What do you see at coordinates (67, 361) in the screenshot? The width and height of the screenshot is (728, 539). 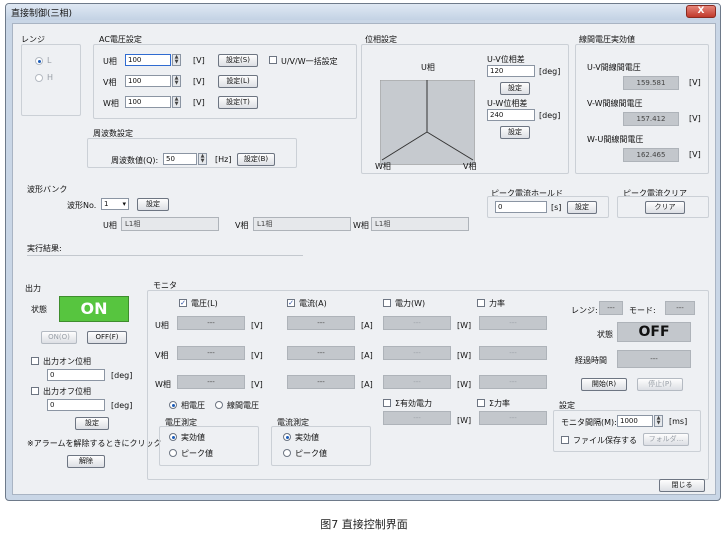 I see `output-on-phase-label: 出力オン位相` at bounding box center [67, 361].